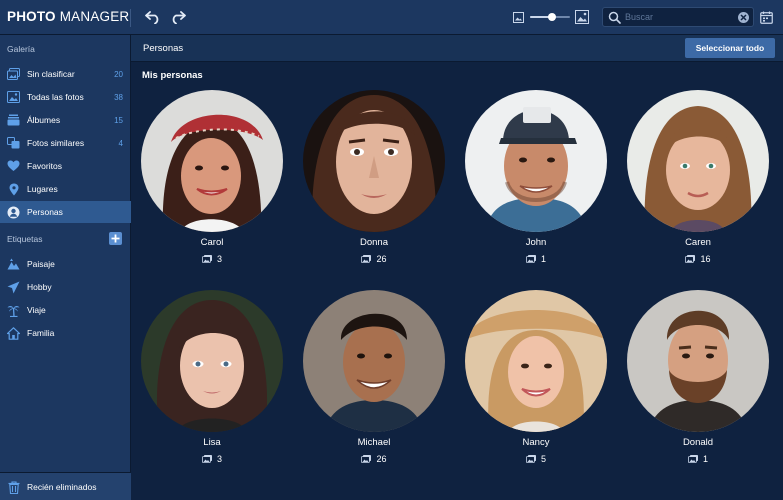  I want to click on sidebar-item-viaje: Viaje, so click(65, 310).